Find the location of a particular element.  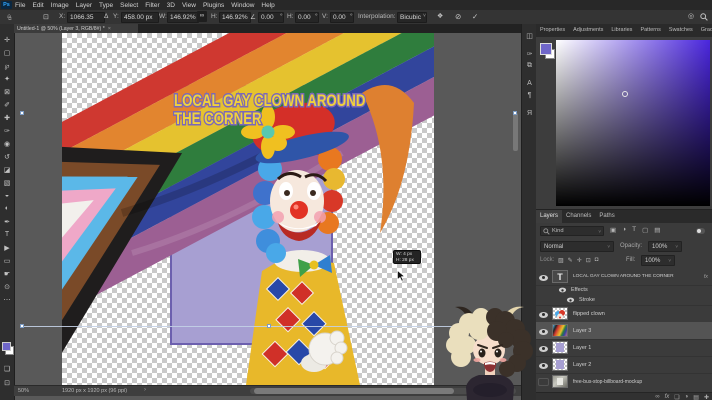

document-tab: Untitled-1 @ 50% (Layer 3, RGB/8#) * × is located at coordinates (76, 28).